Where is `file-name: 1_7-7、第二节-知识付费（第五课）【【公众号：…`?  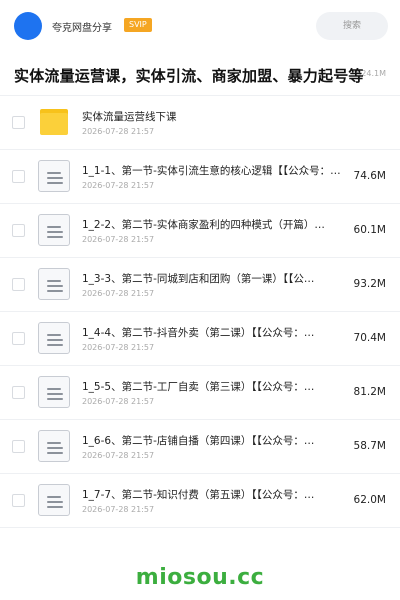
file-name: 1_7-7、第二节-知识付费（第五课）【【公众号：… is located at coordinates (212, 494).